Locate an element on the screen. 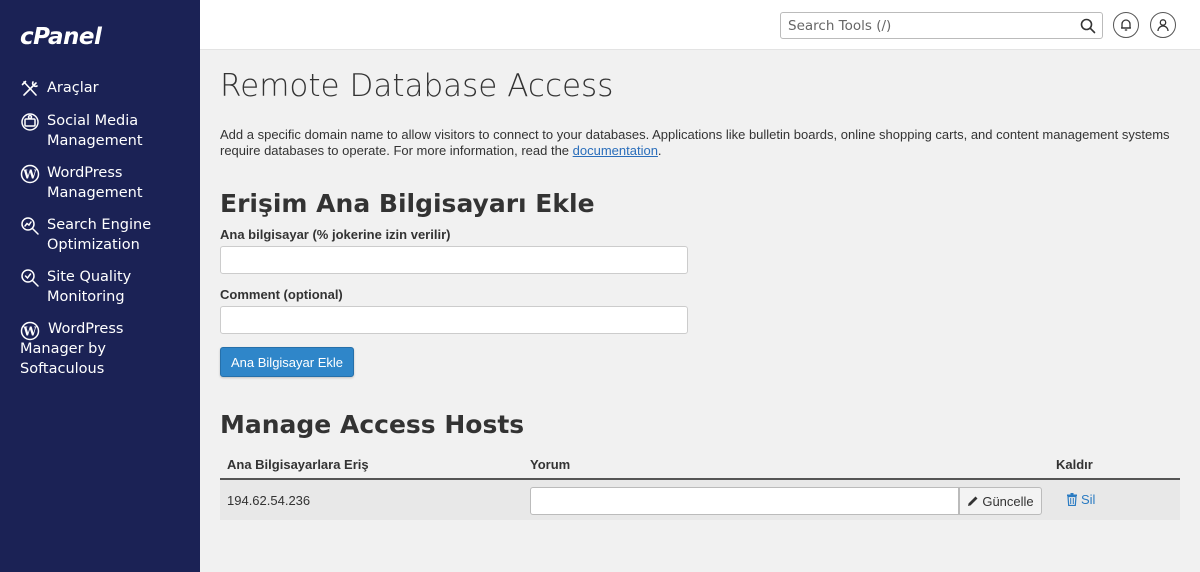 The image size is (1200, 572). sidebar-item-wordpress-management: W WordPress Management is located at coordinates (100, 183).